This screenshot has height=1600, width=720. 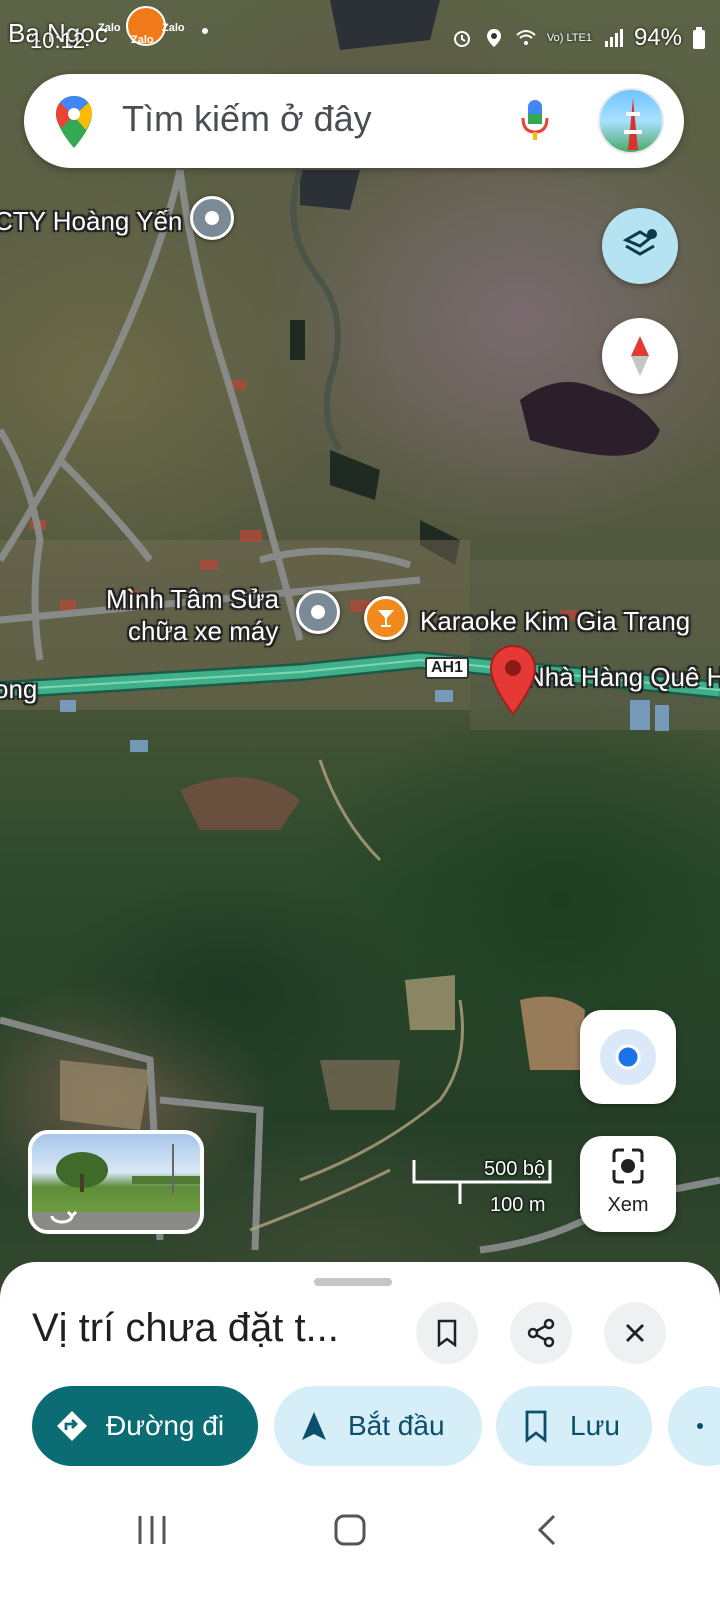 I want to click on signal-icon, so click(x=613, y=38).